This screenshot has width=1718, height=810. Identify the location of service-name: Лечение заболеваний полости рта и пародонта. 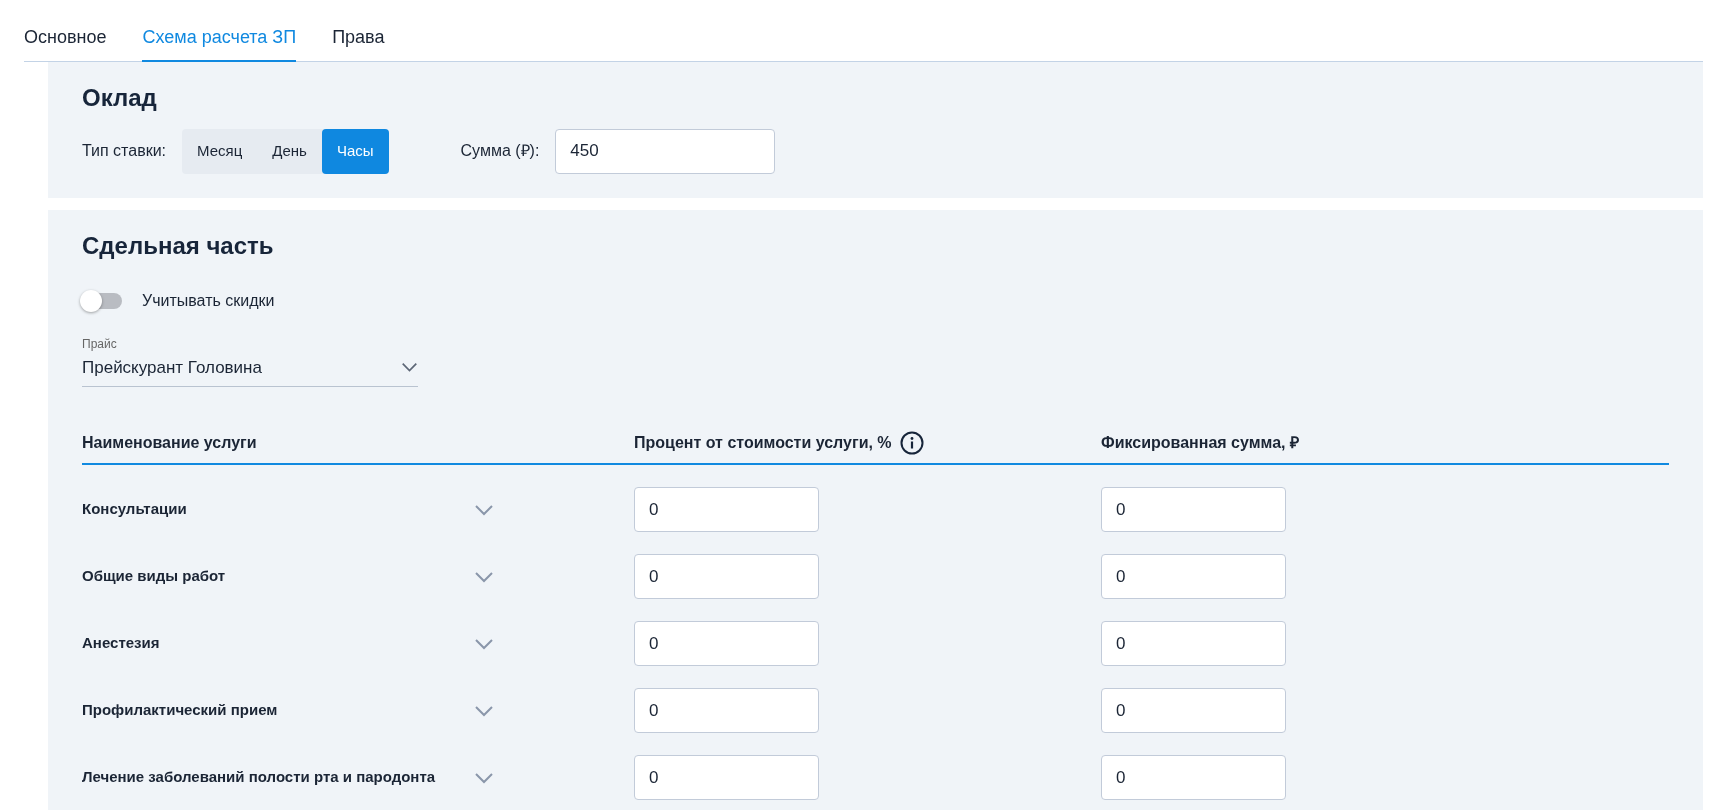
(259, 777).